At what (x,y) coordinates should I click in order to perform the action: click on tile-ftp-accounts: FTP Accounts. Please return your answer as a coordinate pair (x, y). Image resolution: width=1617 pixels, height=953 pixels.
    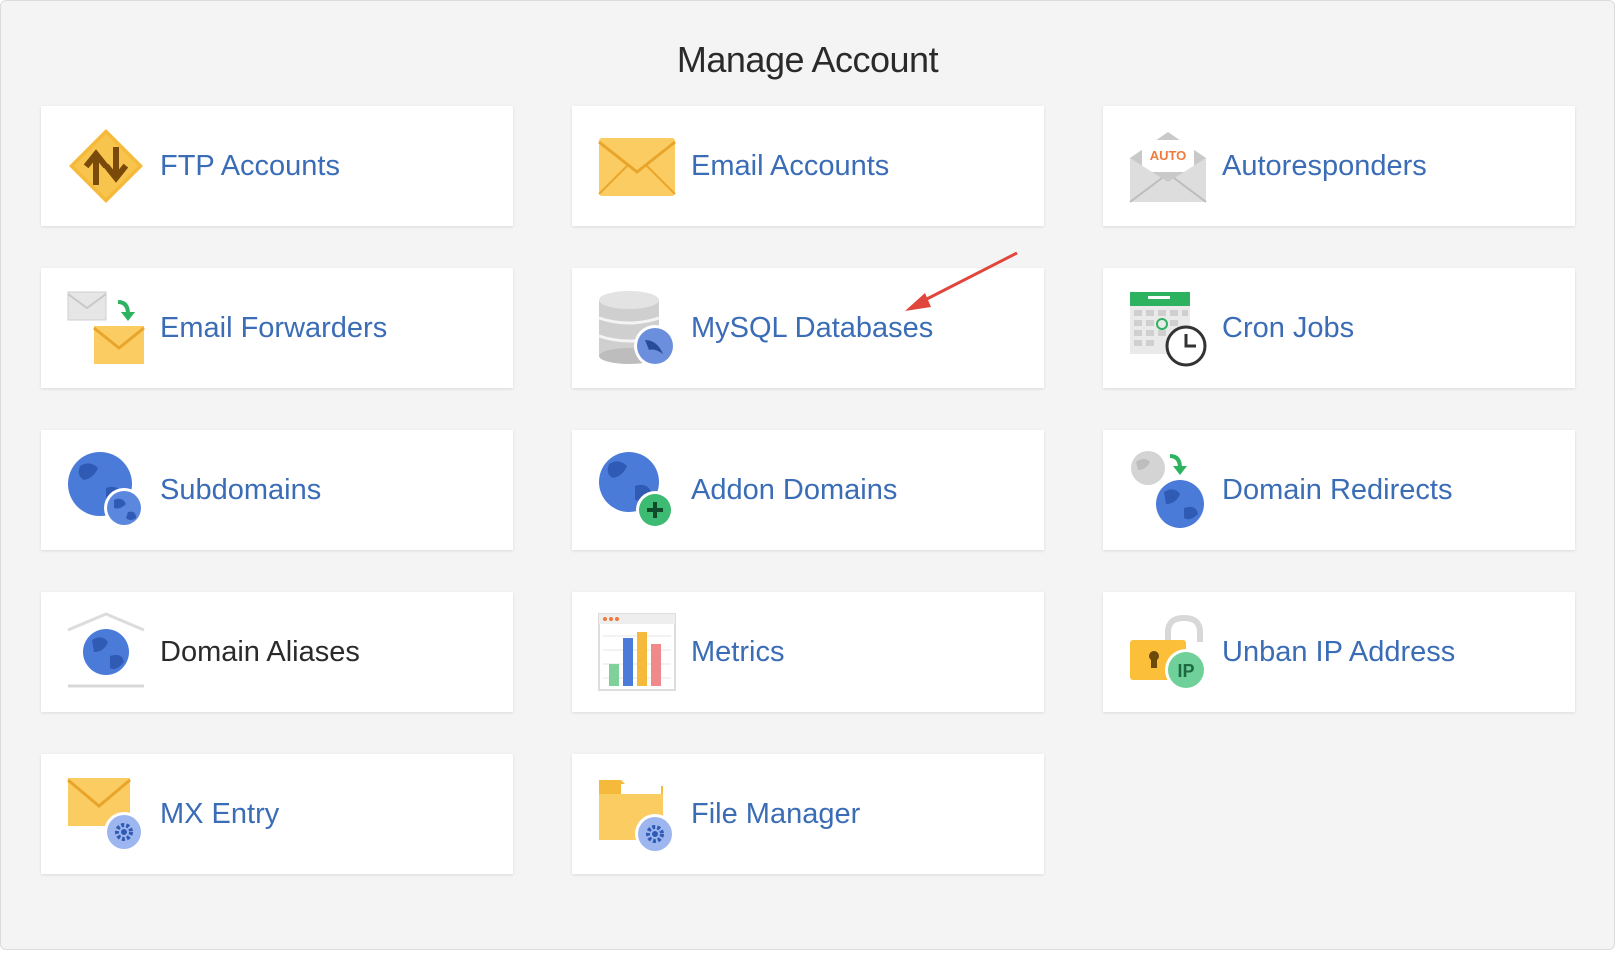
    Looking at the image, I should click on (277, 166).